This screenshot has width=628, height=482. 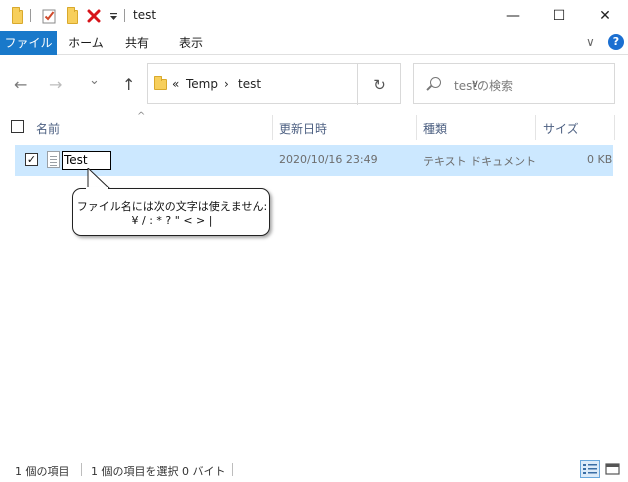 I want to click on status-item-count: 1 個の項目, so click(x=42, y=471).